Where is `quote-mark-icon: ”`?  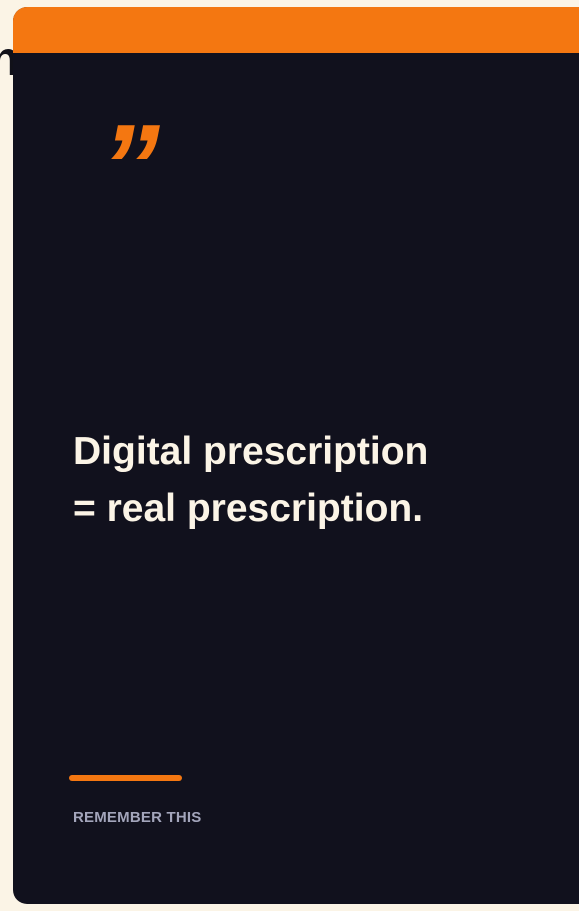
quote-mark-icon: ” is located at coordinates (130, 167).